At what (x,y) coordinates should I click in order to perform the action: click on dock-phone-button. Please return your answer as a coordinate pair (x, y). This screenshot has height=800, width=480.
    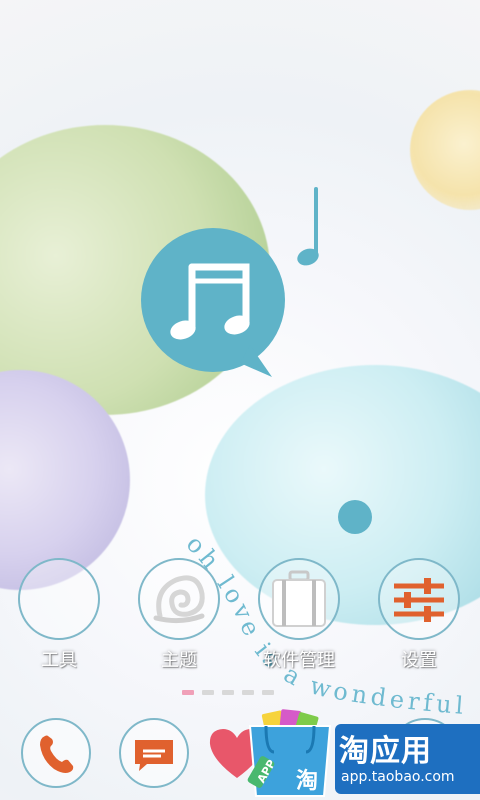
    Looking at the image, I should click on (56, 753).